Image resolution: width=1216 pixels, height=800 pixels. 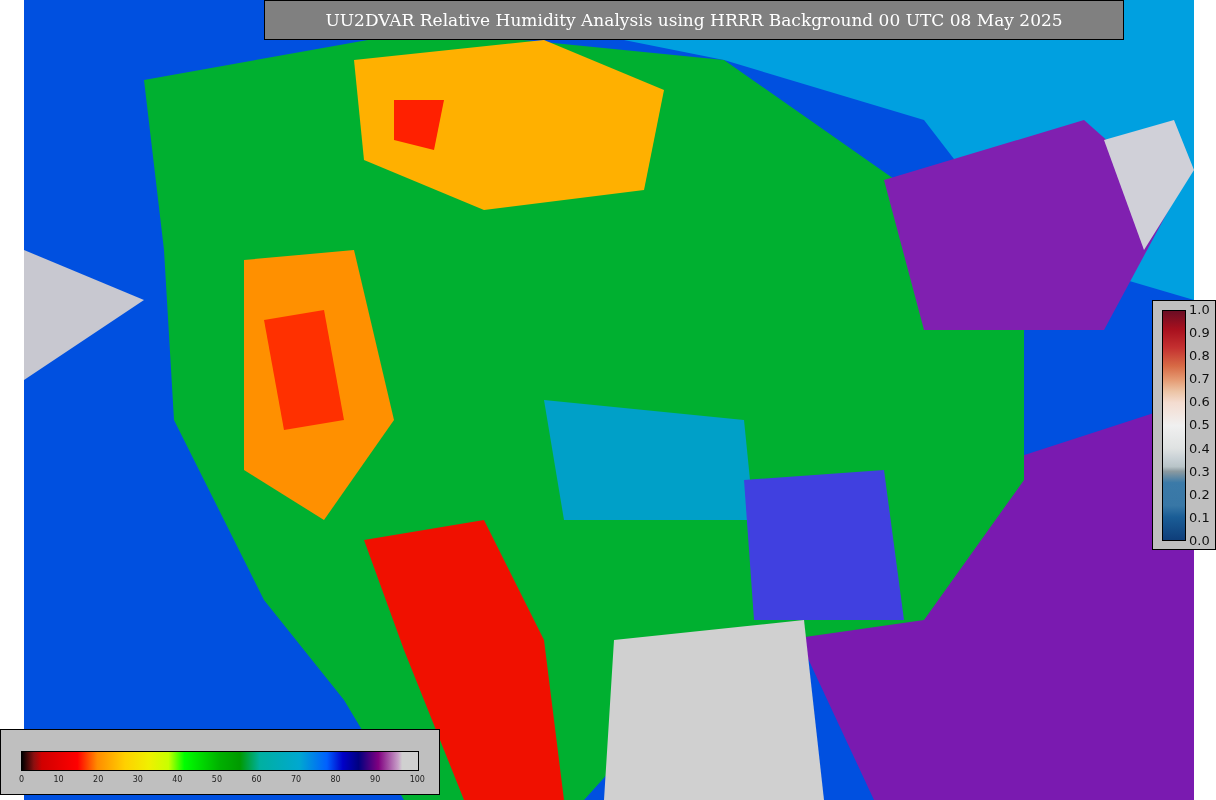 I want to click on scale-tick-label: 0.4, so click(x=1199, y=448).